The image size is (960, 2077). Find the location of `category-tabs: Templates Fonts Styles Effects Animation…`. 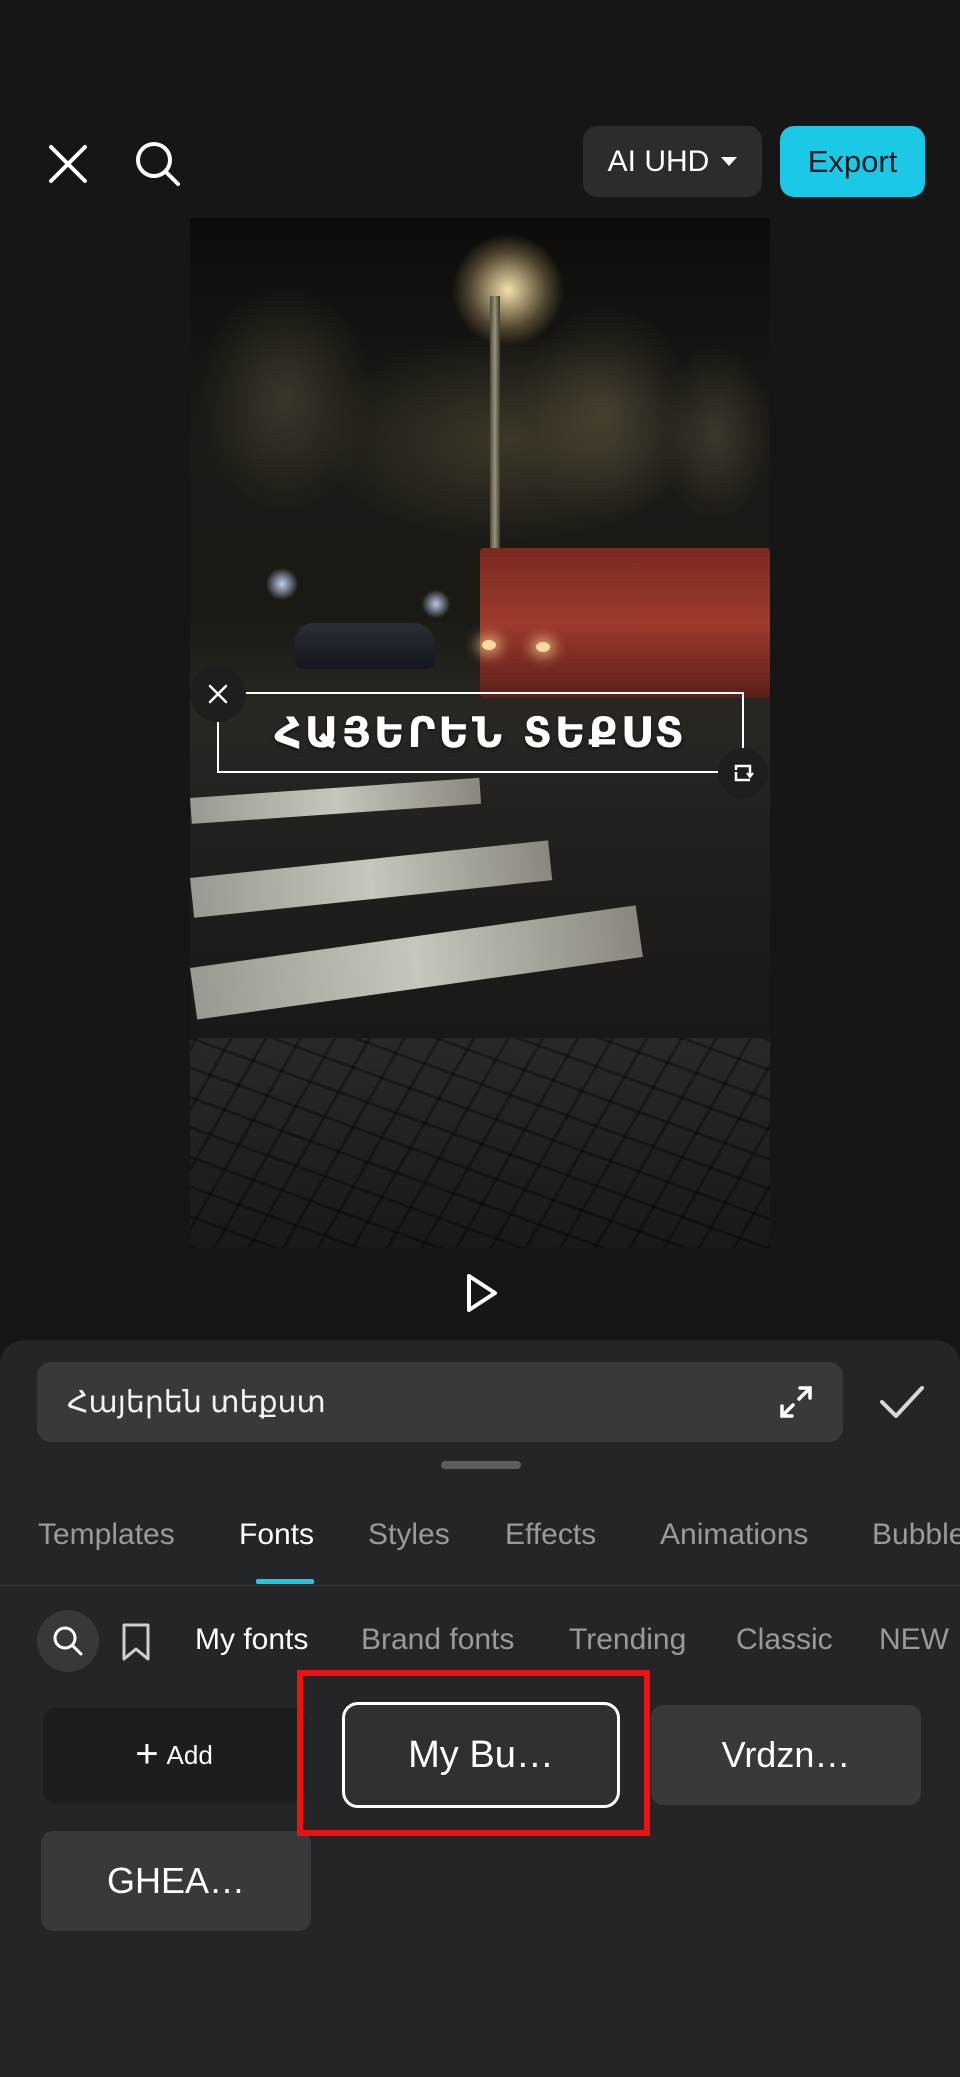

category-tabs: Templates Fonts Styles Effects Animation… is located at coordinates (480, 1548).